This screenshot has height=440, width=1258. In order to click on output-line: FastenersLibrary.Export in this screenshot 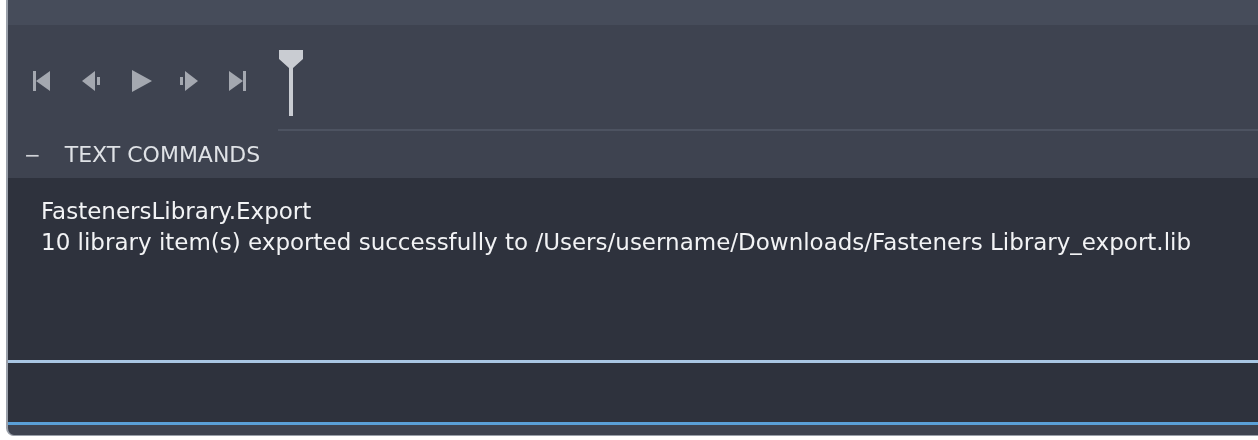, I will do `click(177, 211)`.